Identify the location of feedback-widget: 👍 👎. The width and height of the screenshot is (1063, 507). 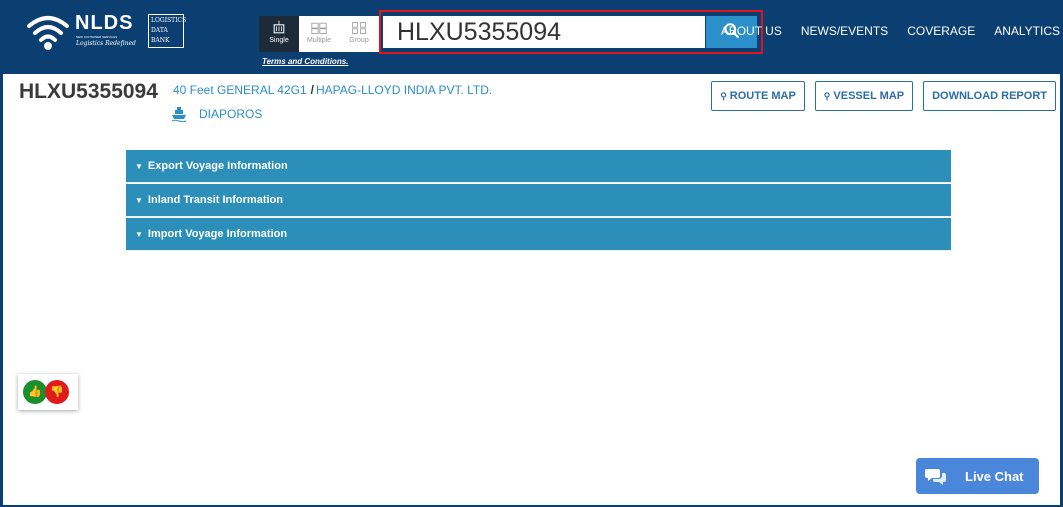
(48, 392).